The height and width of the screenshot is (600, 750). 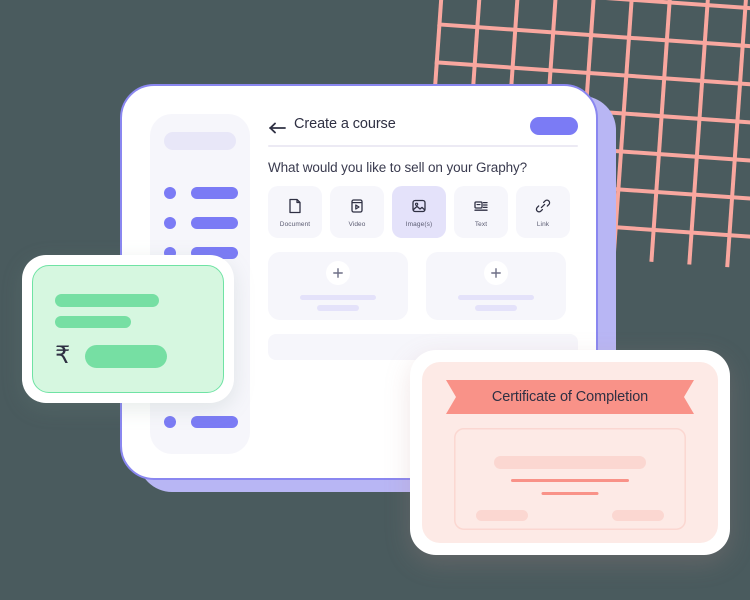 What do you see at coordinates (554, 126) in the screenshot?
I see `primary-action-button` at bounding box center [554, 126].